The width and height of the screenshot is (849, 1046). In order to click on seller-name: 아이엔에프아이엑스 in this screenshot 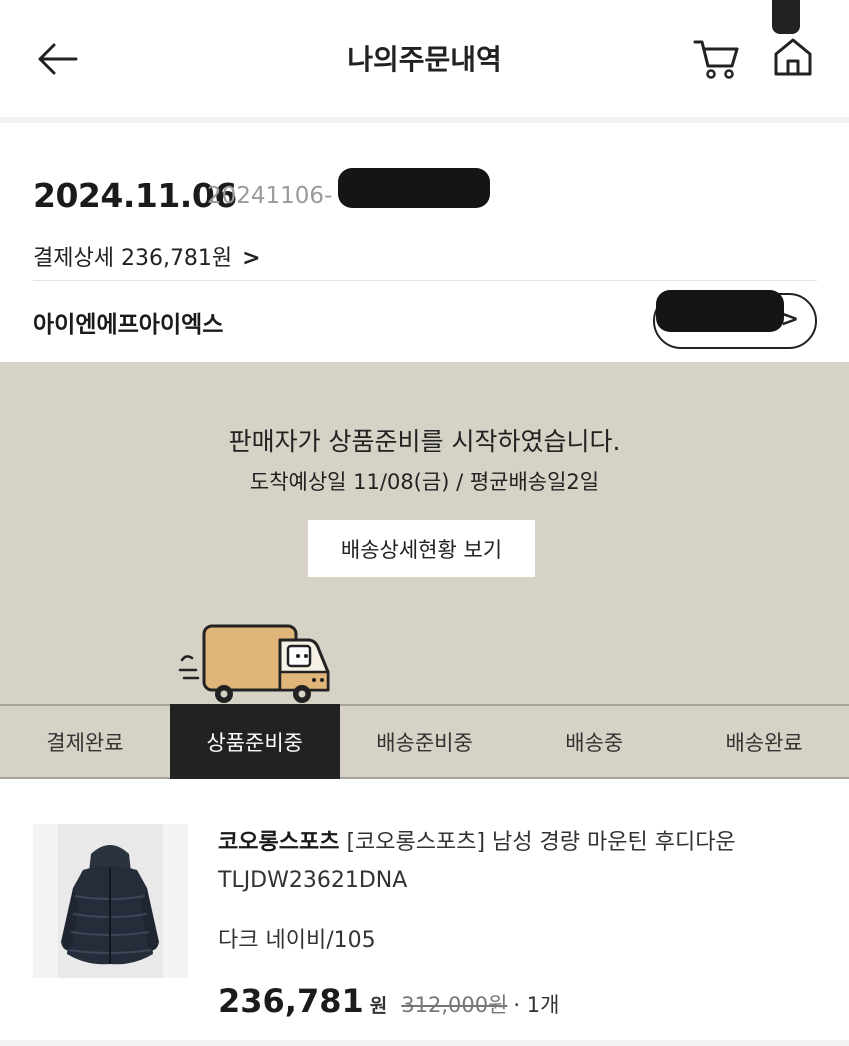, I will do `click(128, 325)`.